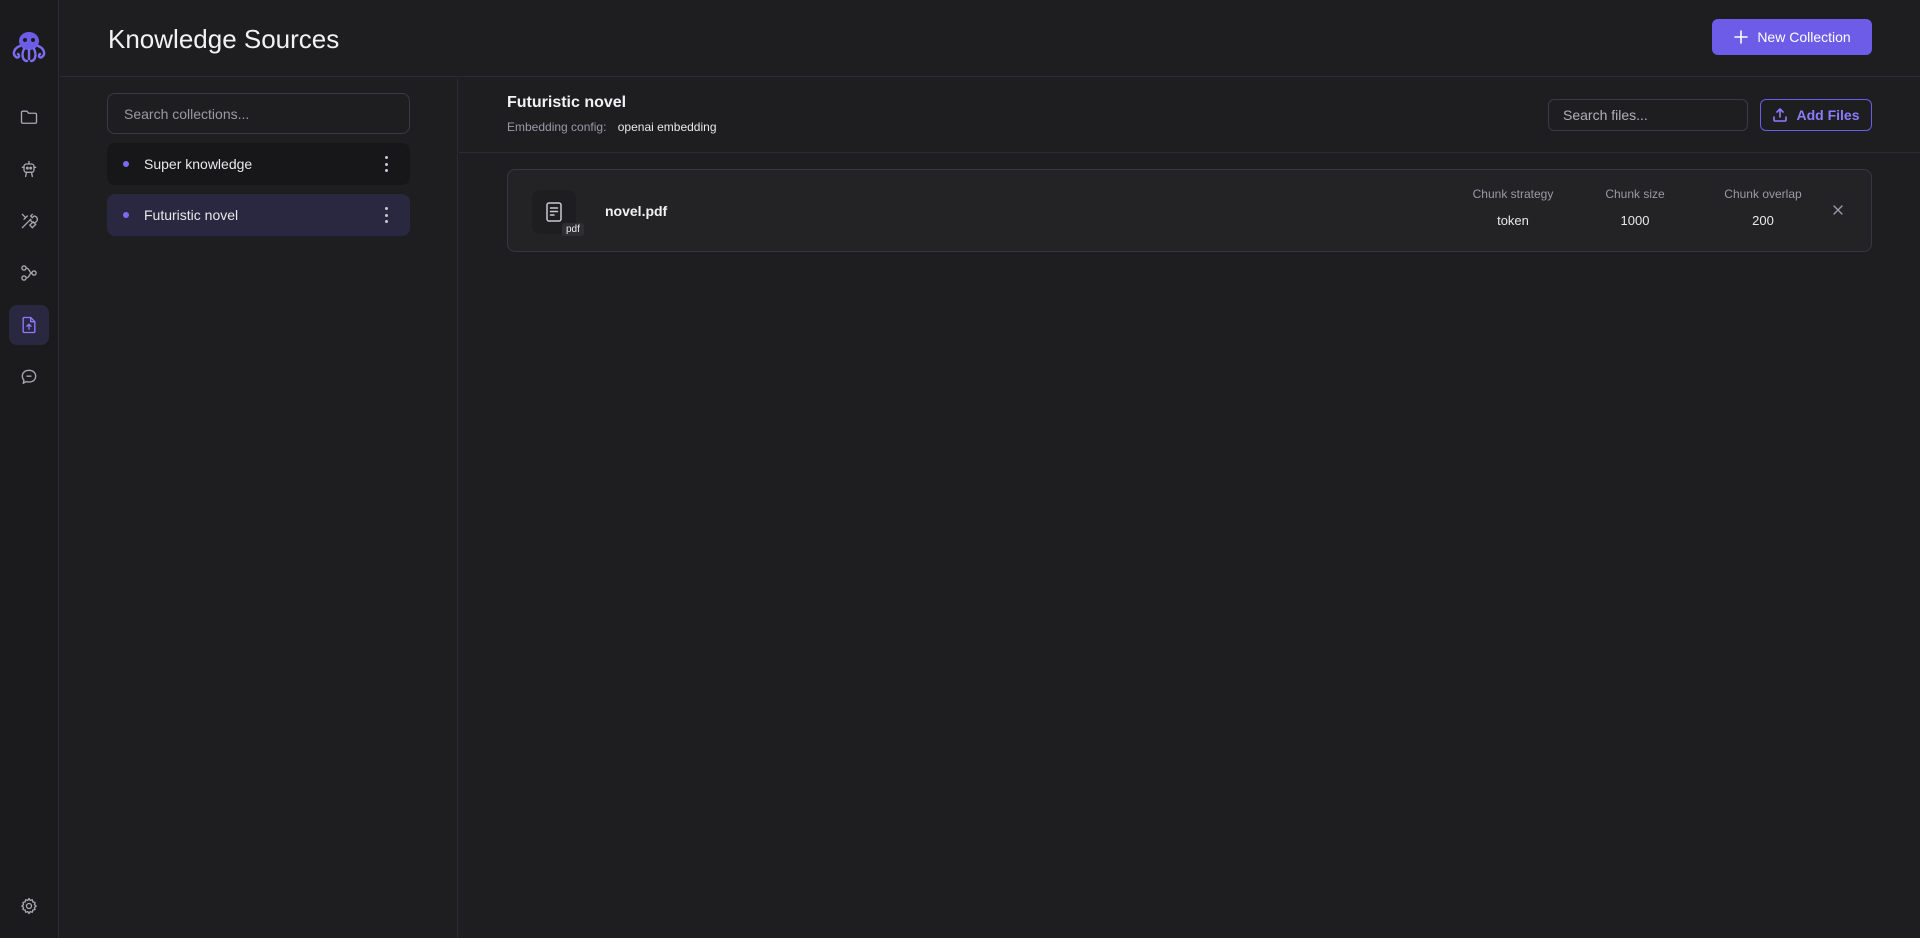 The width and height of the screenshot is (1920, 938). I want to click on remove-file-button, so click(1838, 210).